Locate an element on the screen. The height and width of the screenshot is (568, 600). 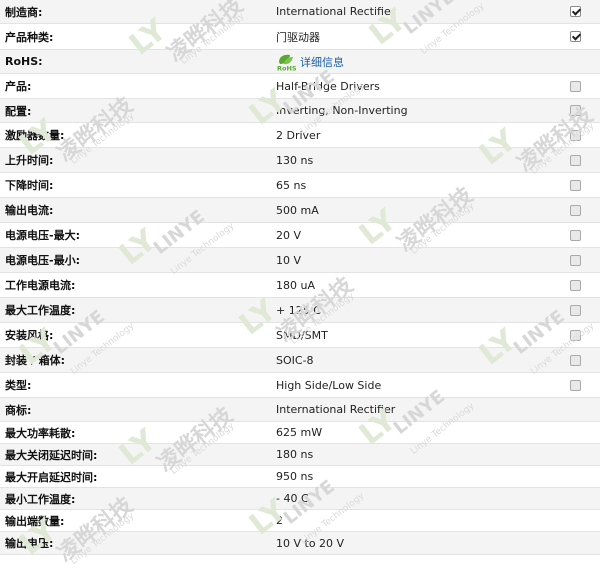
spec-value: + 125 C is located at coordinates (417, 310).